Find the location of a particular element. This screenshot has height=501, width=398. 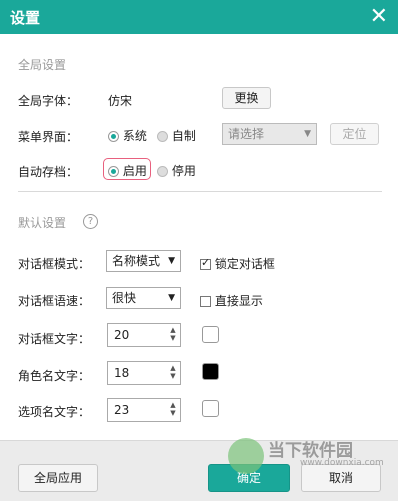

dialog-text-color-swatch is located at coordinates (210, 334).